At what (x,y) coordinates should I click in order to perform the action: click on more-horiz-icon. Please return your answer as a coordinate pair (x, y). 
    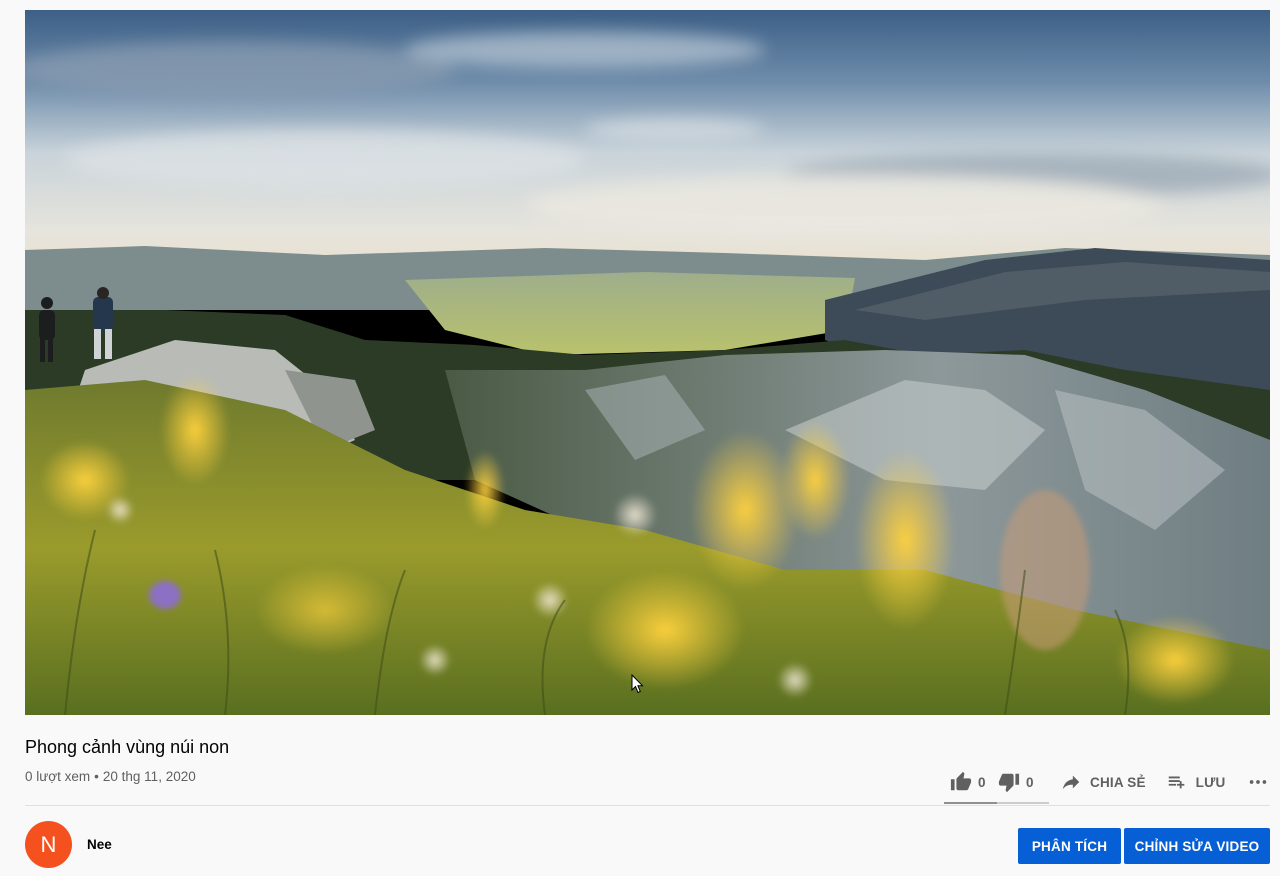
    Looking at the image, I should click on (1258, 782).